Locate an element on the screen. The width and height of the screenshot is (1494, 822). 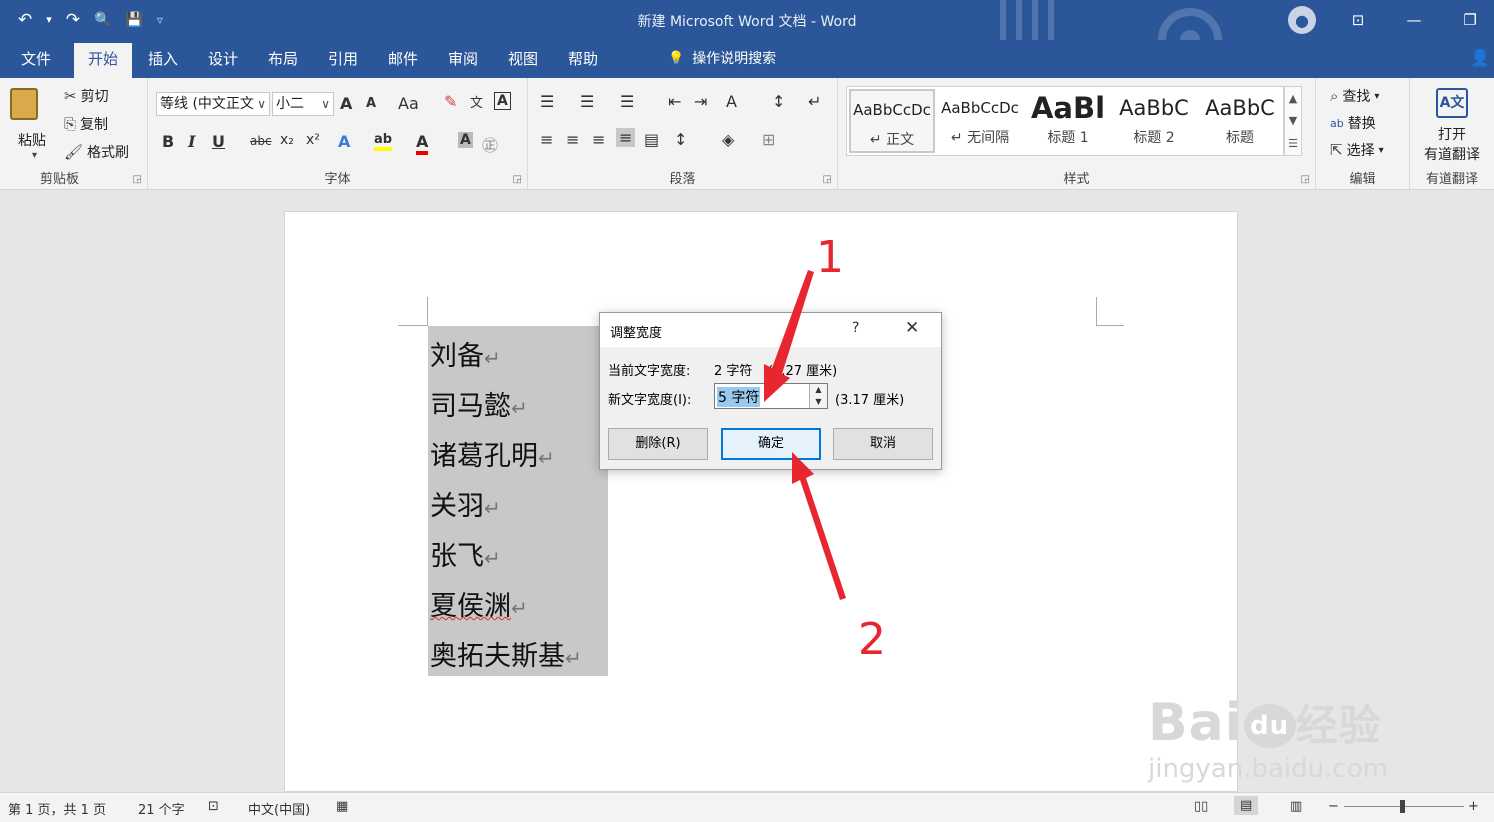
cut-button: ✂ 剪切 is located at coordinates (86, 96).